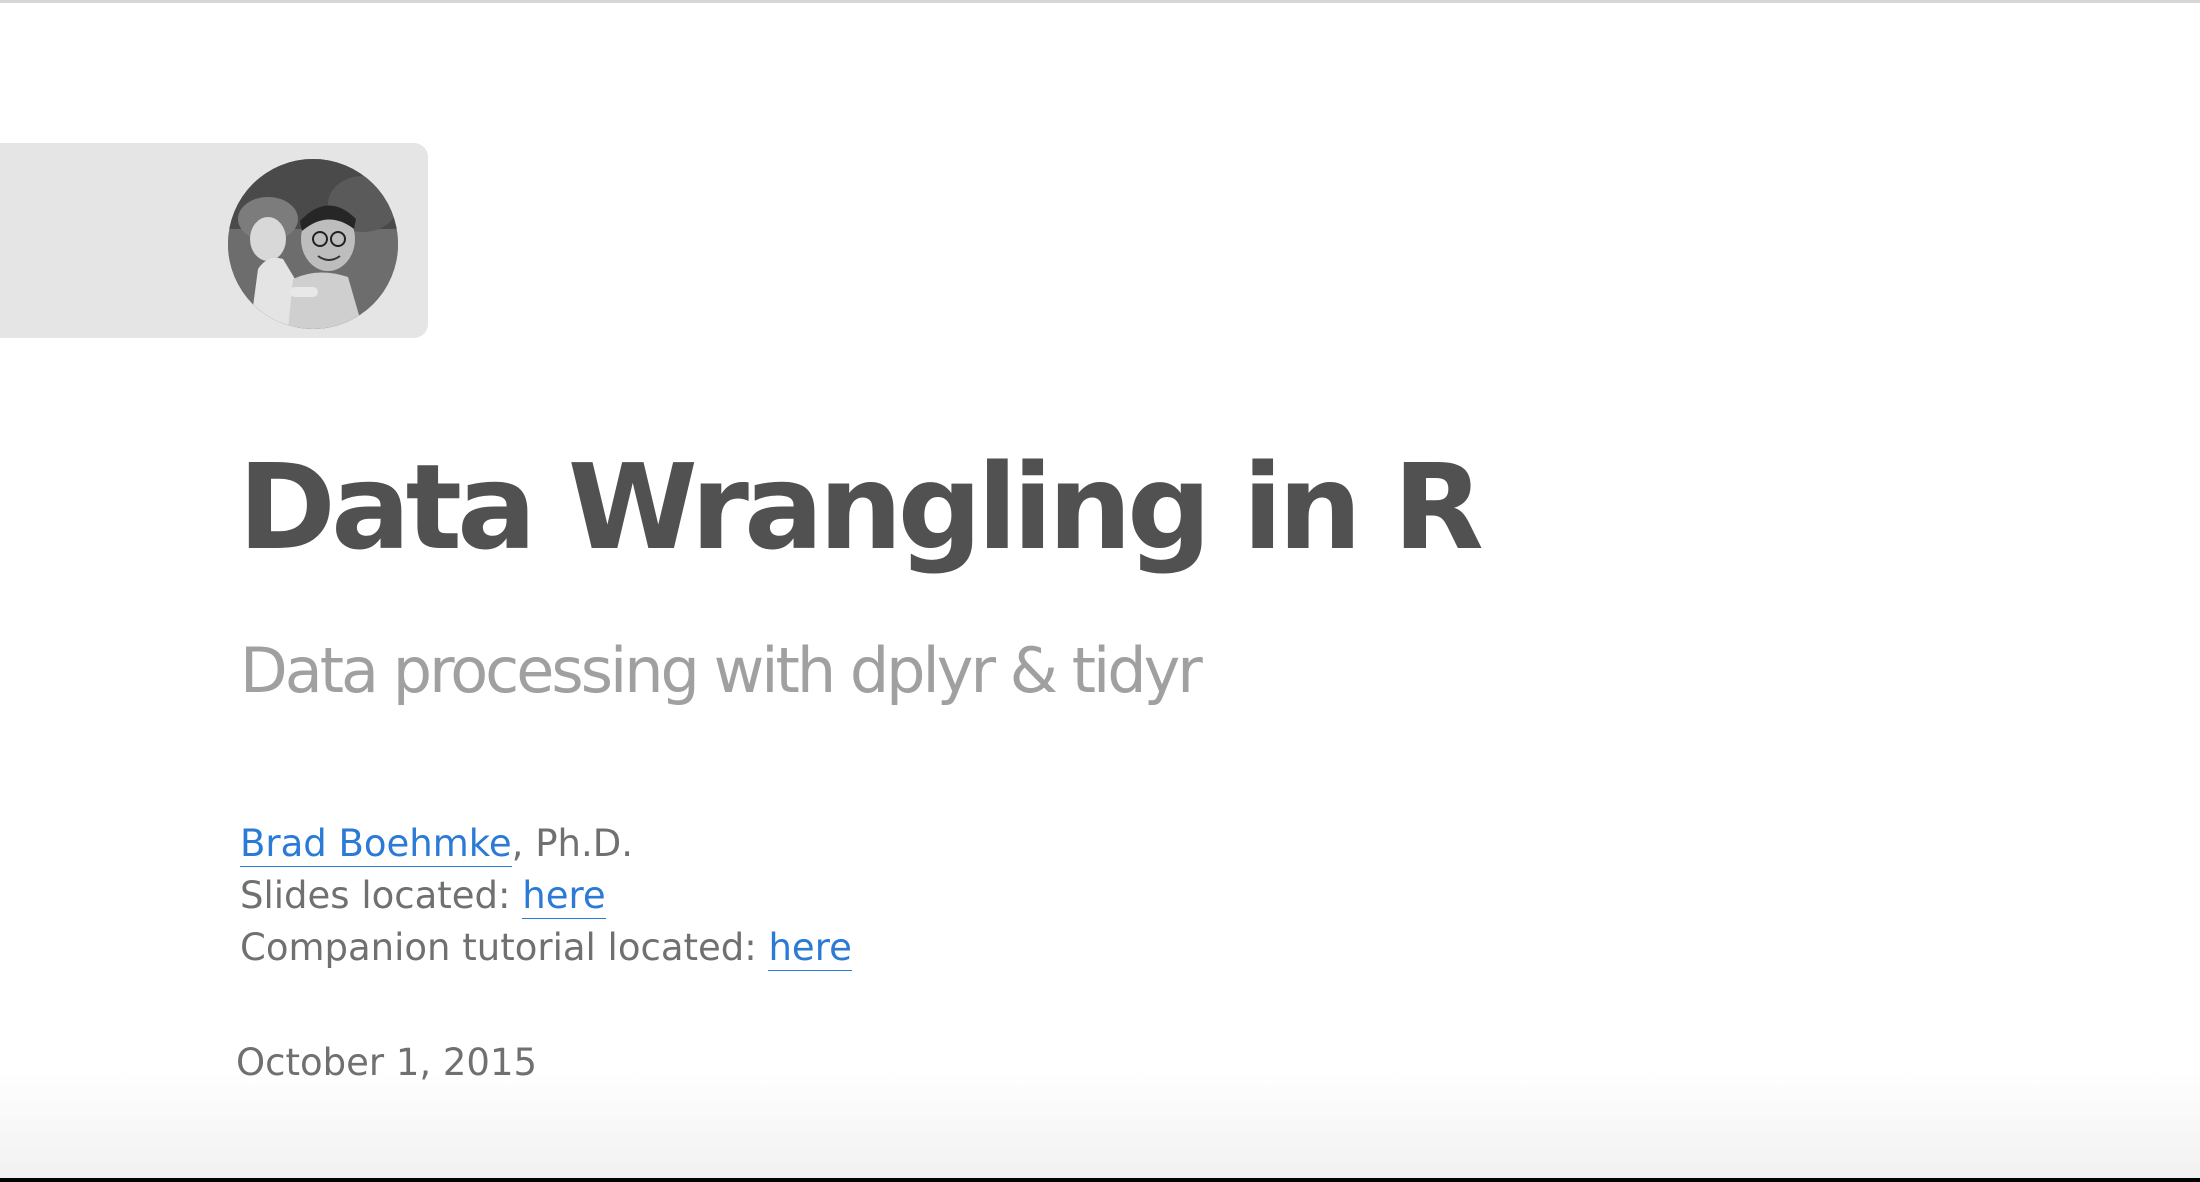 This screenshot has width=2200, height=1182. I want to click on author-line: Brad Boehmke, Ph.D., so click(546, 844).